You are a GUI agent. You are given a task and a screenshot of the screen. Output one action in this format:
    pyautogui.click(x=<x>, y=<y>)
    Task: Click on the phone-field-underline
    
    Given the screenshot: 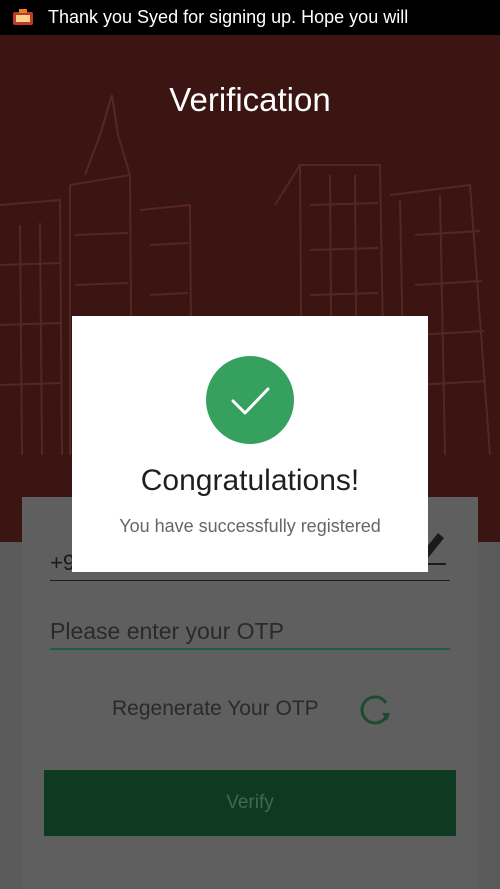 What is the action you would take?
    pyautogui.click(x=250, y=580)
    